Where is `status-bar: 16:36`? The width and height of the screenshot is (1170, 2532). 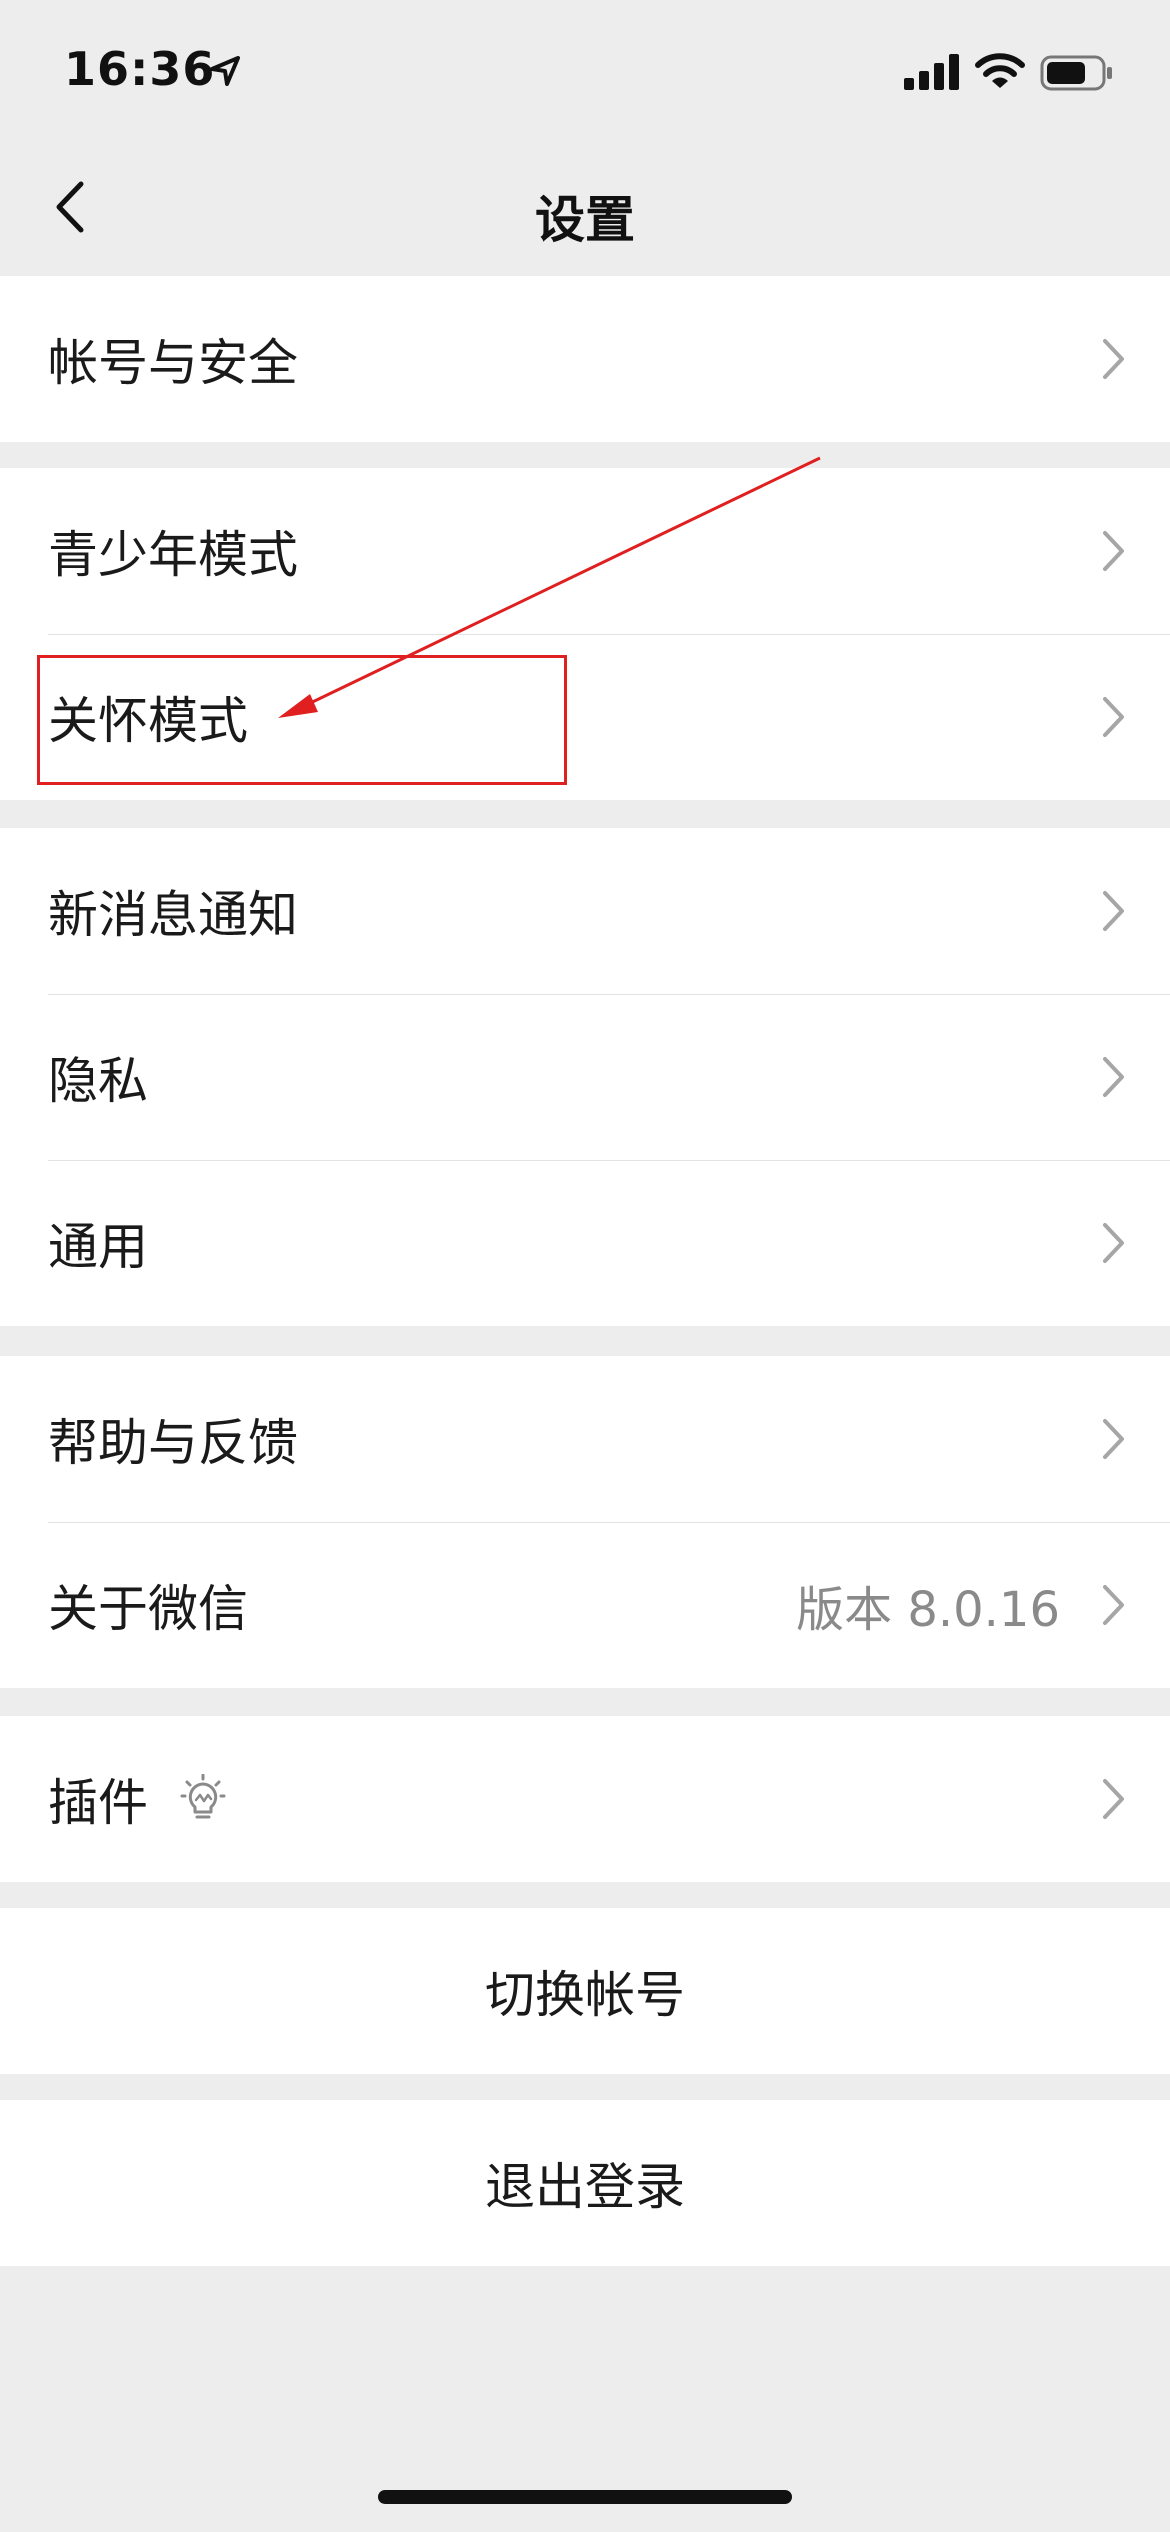 status-bar: 16:36 is located at coordinates (585, 75).